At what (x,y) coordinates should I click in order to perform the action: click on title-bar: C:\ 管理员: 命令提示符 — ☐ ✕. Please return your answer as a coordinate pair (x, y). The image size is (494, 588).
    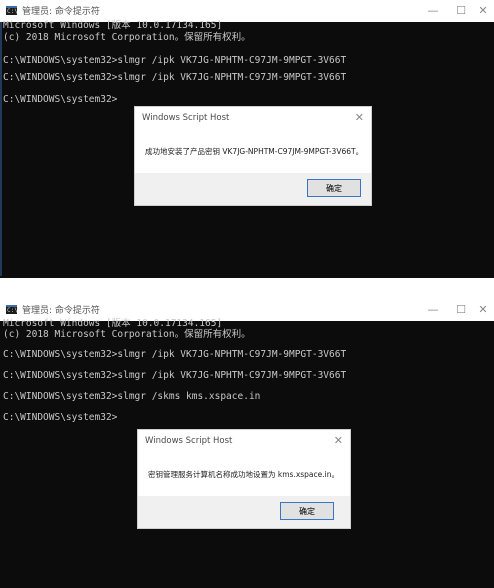
    Looking at the image, I should click on (247, 11).